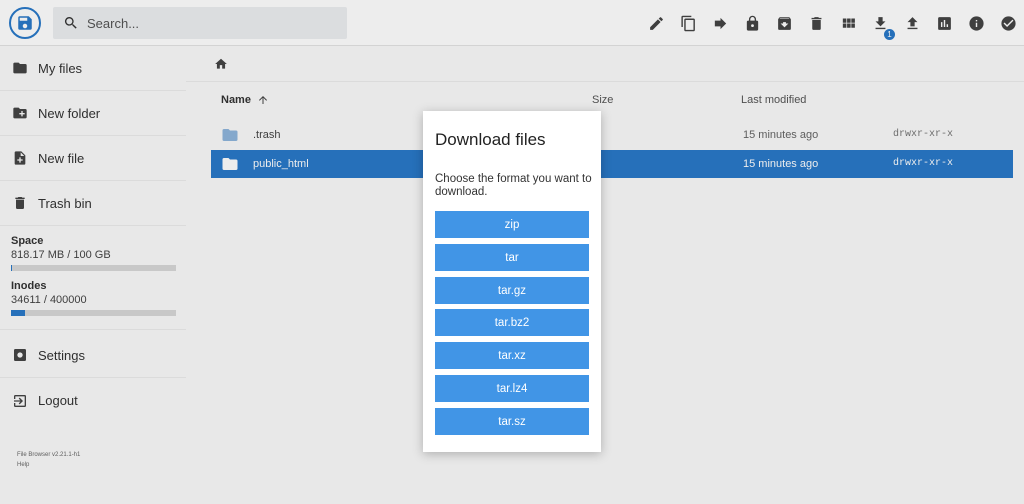 The image size is (1024, 504). Describe the element at coordinates (512, 290) in the screenshot. I see `download-tar-gz-button: tar.gz` at that location.